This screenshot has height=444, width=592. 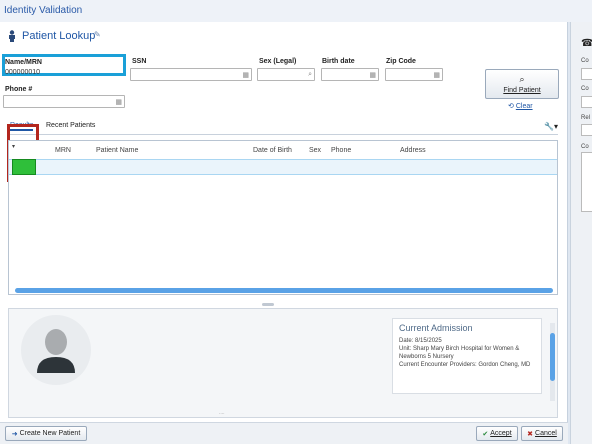 What do you see at coordinates (497, 433) in the screenshot?
I see `accept-button: ✔ Accept` at bounding box center [497, 433].